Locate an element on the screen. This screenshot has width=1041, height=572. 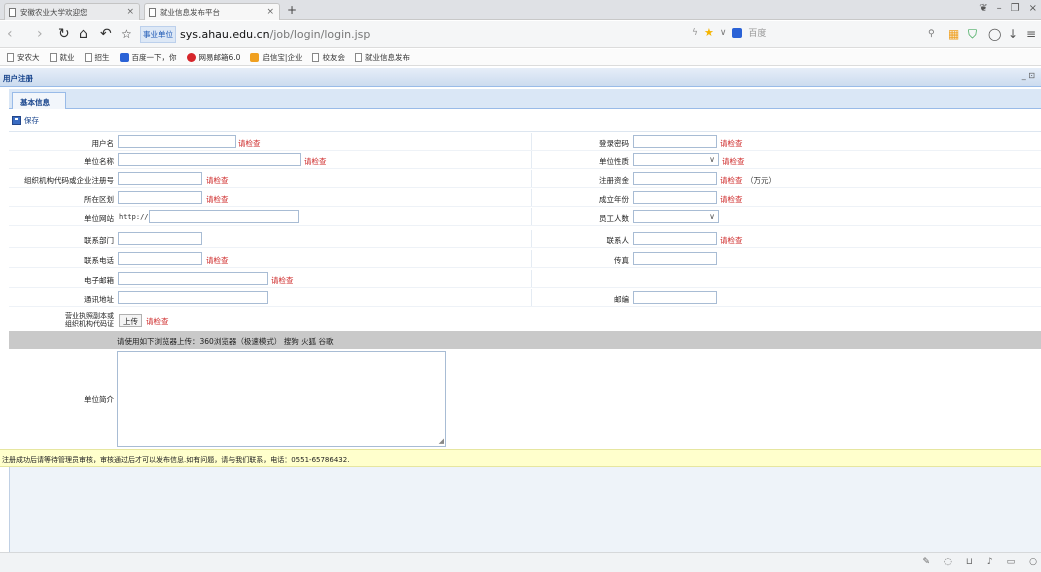
employees-select: ∨ is located at coordinates (676, 216).